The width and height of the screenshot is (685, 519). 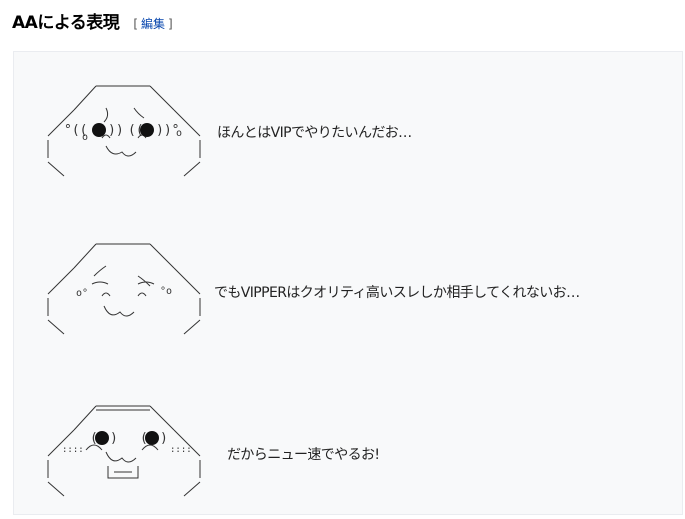 What do you see at coordinates (303, 455) in the screenshot?
I see `aa-caption-3: だからニュー速でやるお!` at bounding box center [303, 455].